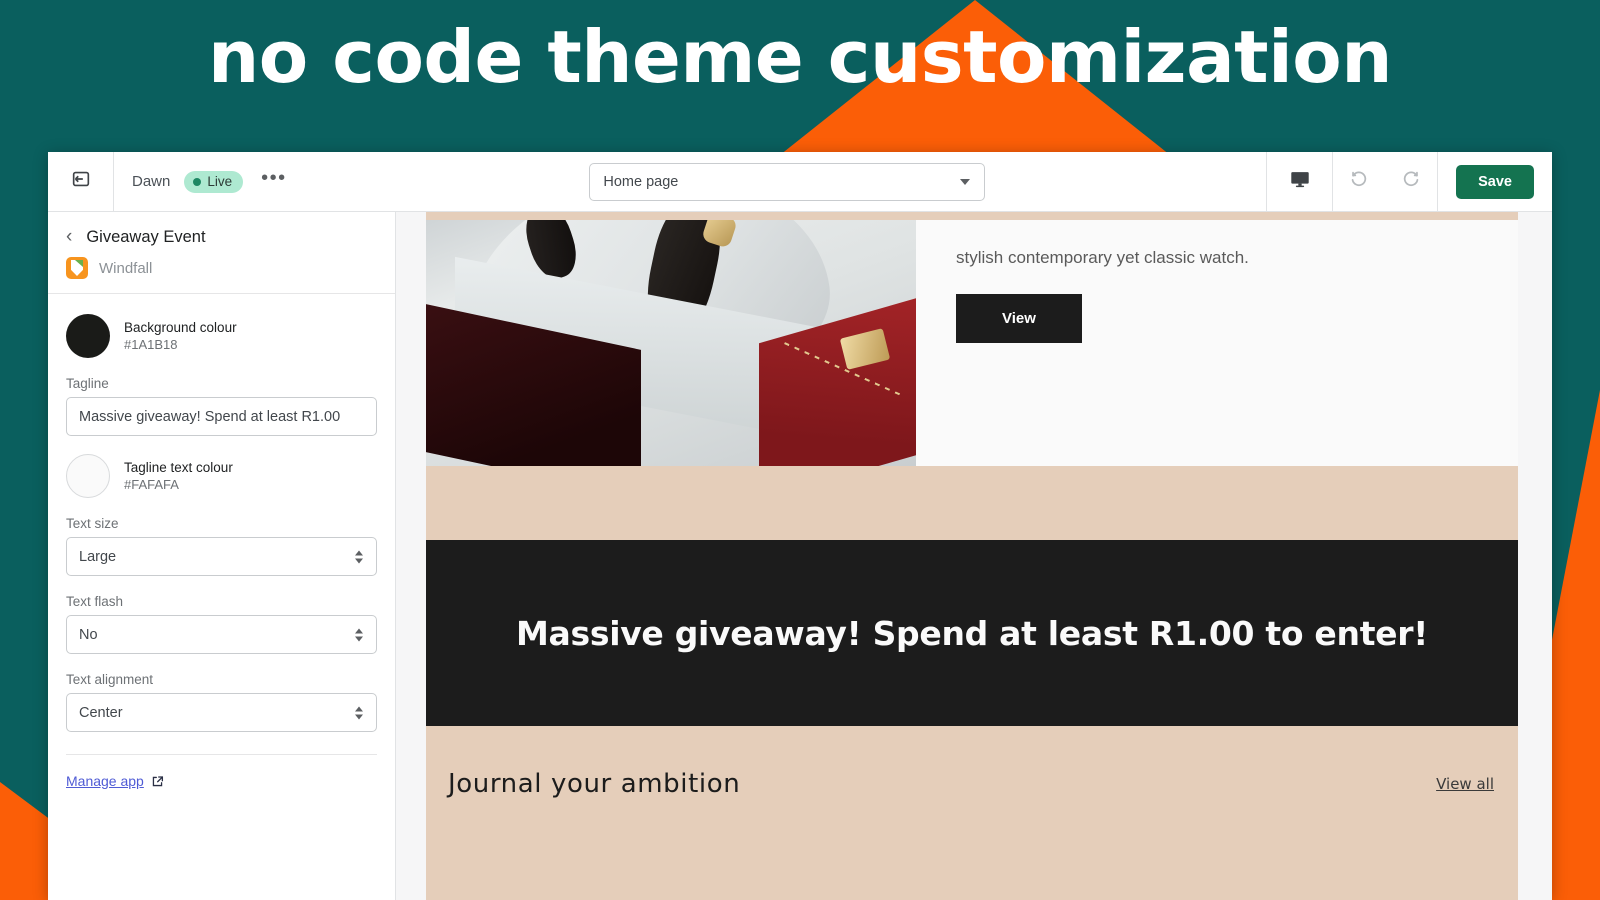 This screenshot has height=900, width=1600. Describe the element at coordinates (221, 772) in the screenshot. I see `manage-app-row: Manage app` at that location.